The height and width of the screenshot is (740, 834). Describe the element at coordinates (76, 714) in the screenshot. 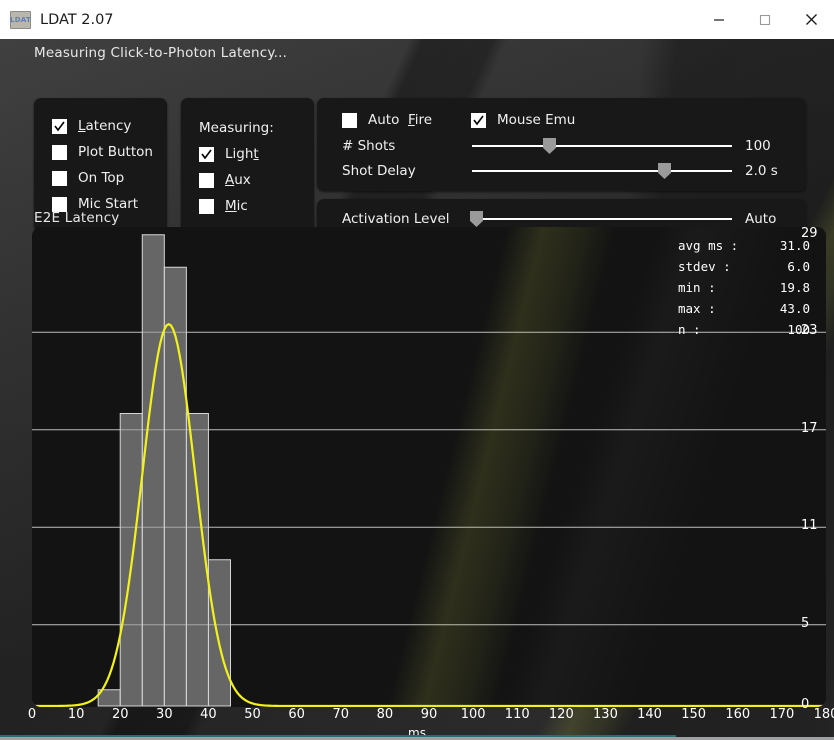

I see `x-axis-tick: 10` at that location.